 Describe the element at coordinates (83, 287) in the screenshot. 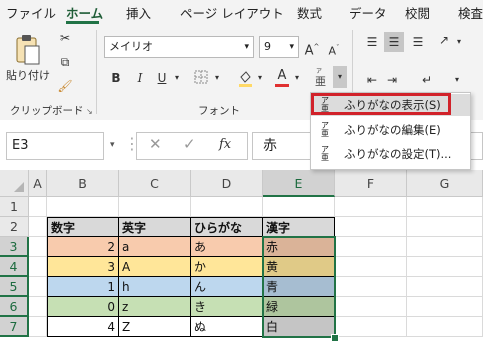

I see `table-cell-number: 1` at that location.